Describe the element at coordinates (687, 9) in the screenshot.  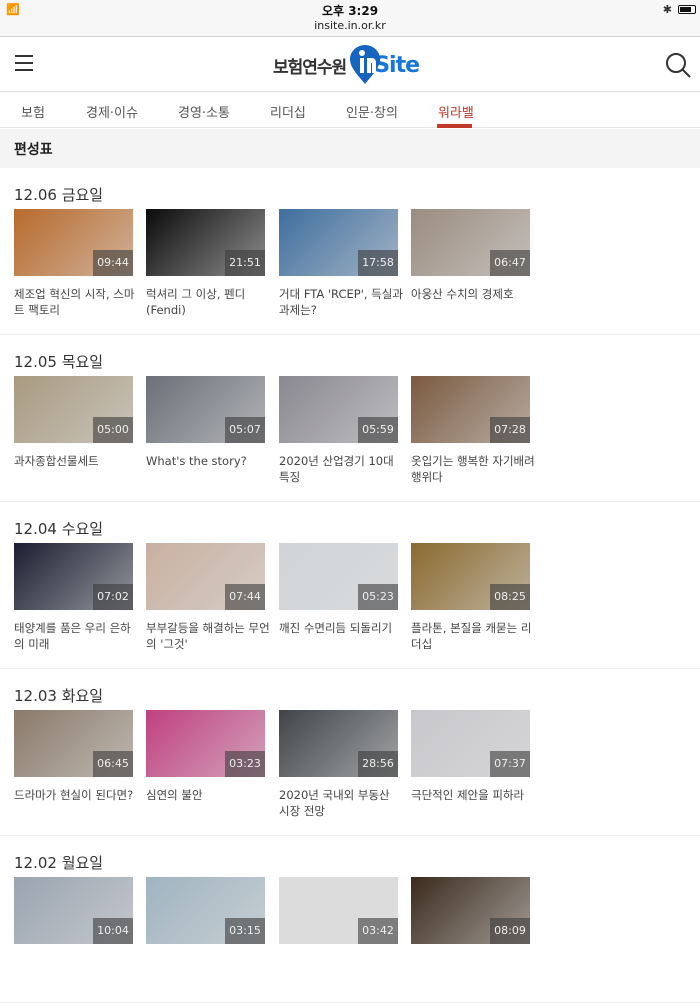
I see `battery-icon` at that location.